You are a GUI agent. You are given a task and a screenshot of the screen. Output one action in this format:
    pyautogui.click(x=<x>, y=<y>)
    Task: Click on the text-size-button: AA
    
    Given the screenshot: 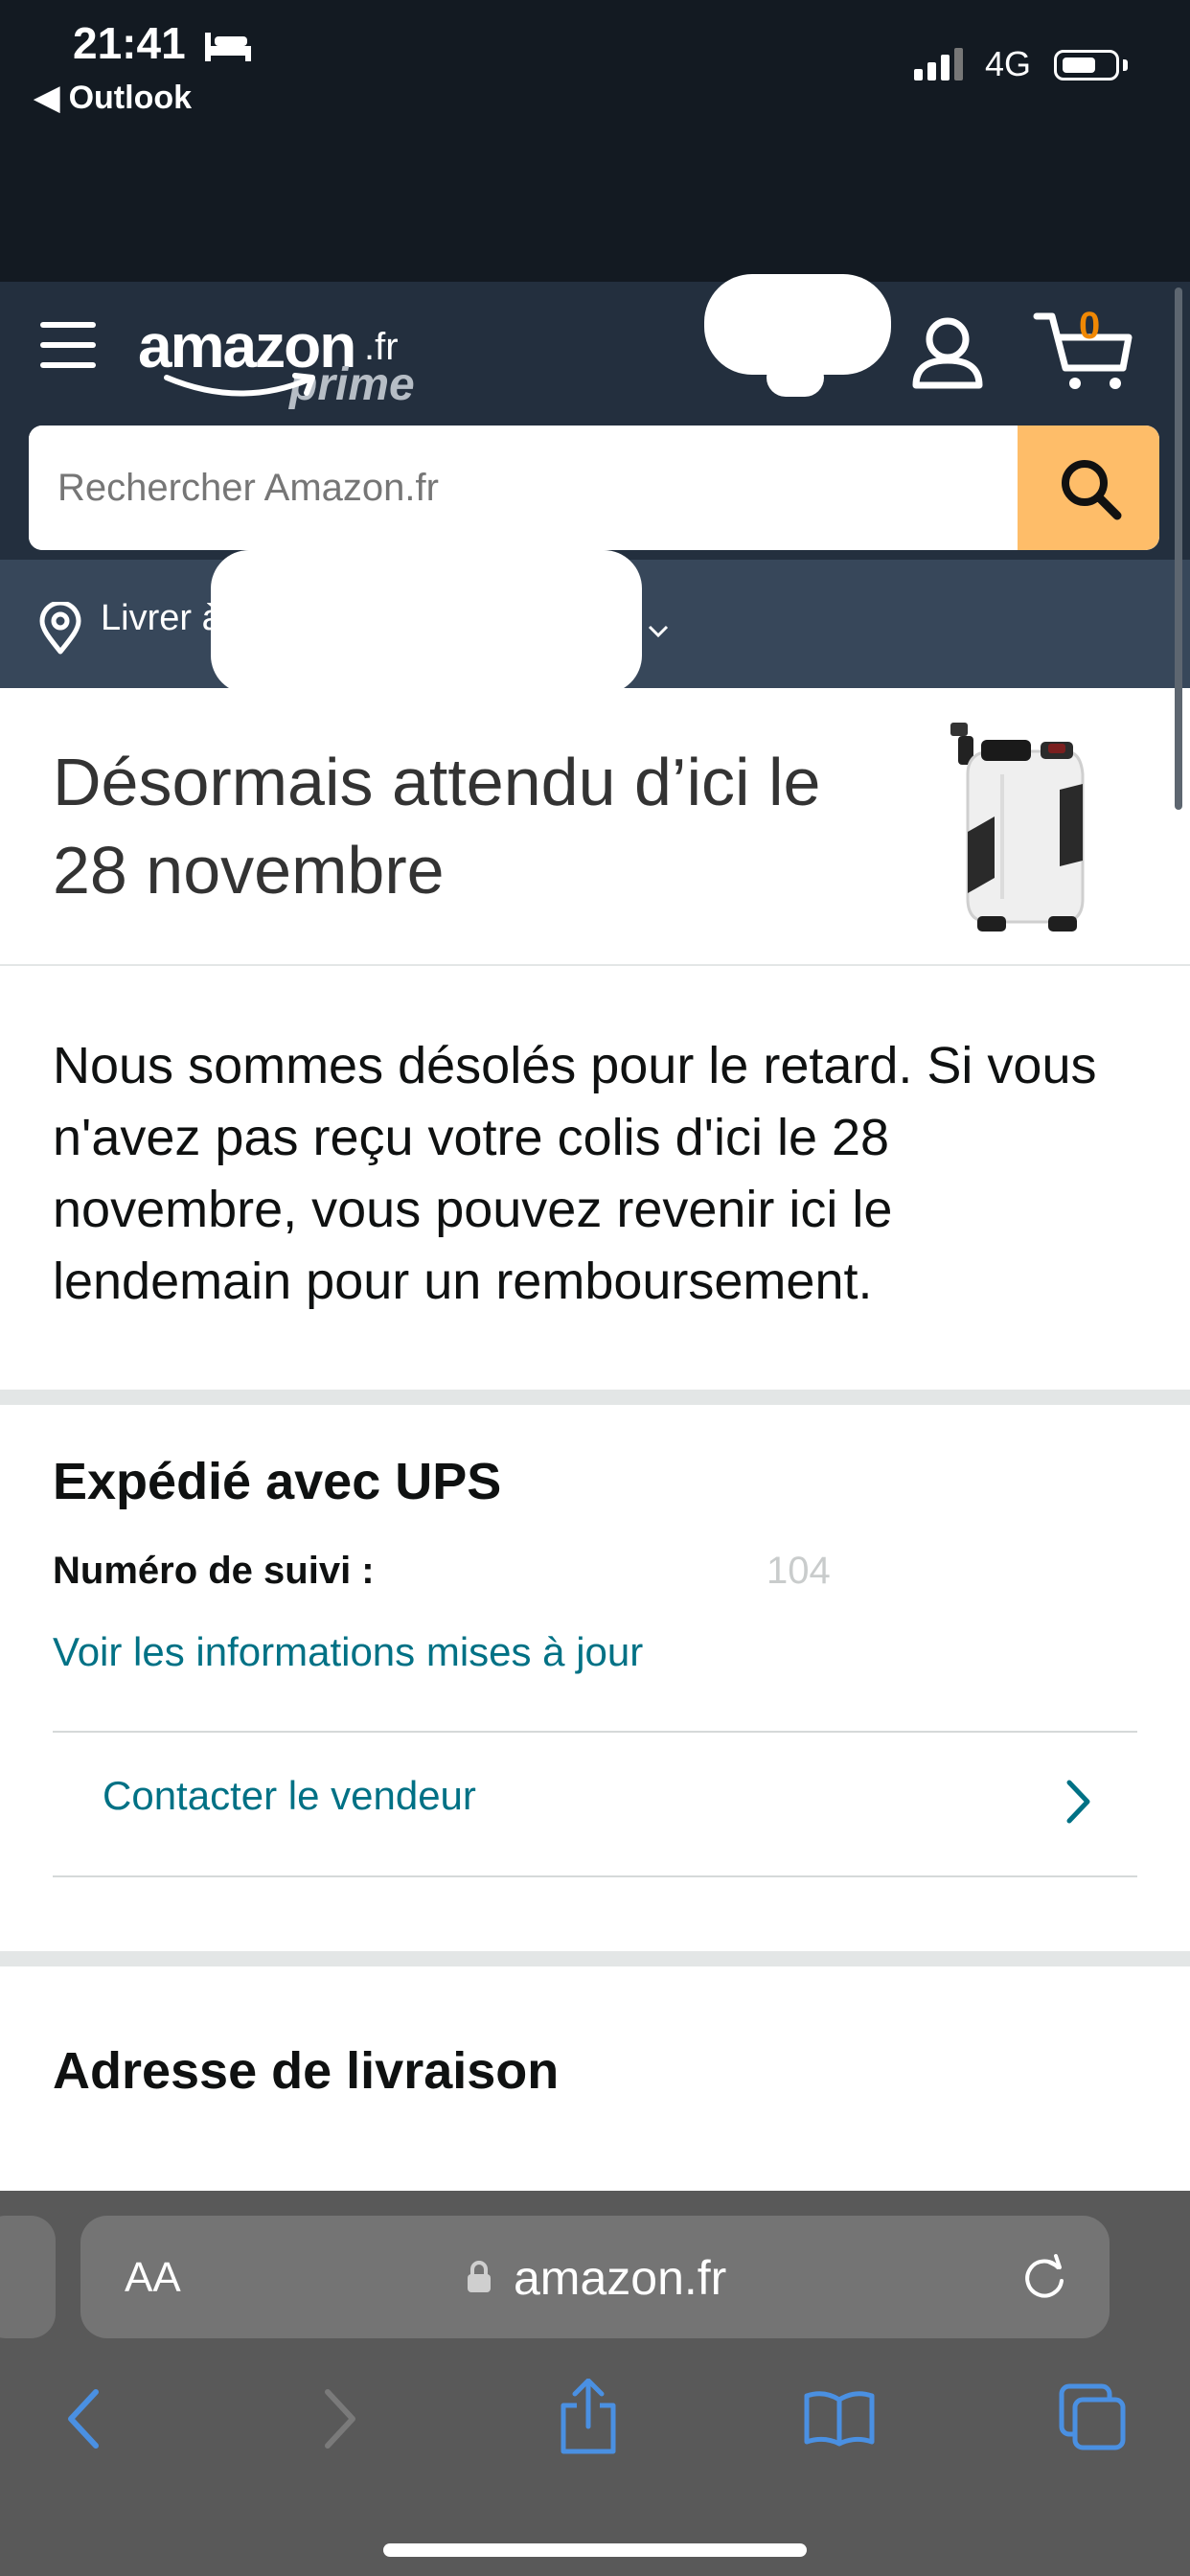 What is the action you would take?
    pyautogui.click(x=153, y=2278)
    